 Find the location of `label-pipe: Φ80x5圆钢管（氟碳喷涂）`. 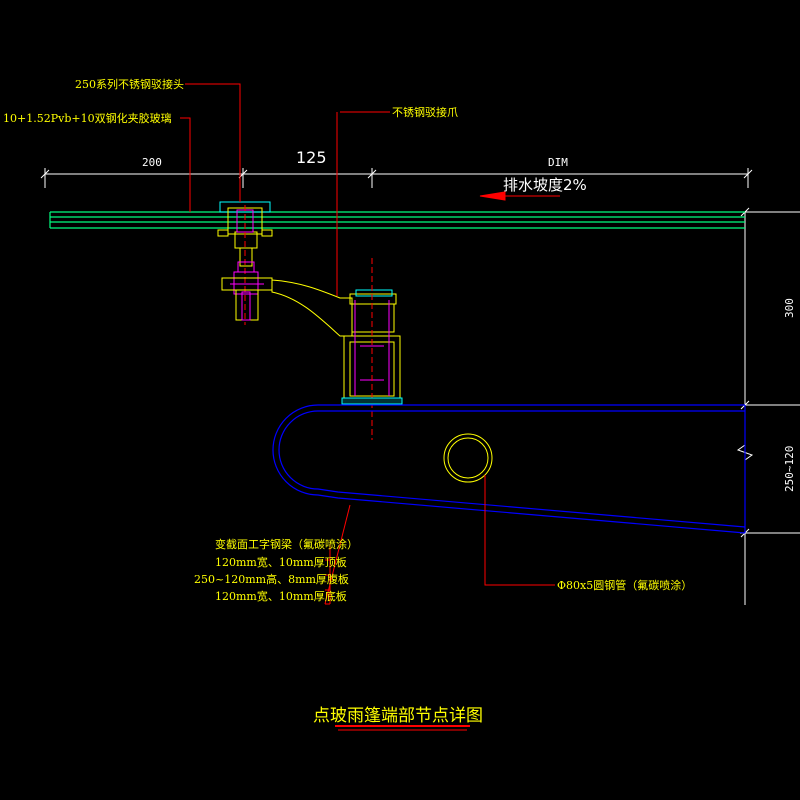

label-pipe: Φ80x5圆钢管（氟碳喷涂） is located at coordinates (624, 585).